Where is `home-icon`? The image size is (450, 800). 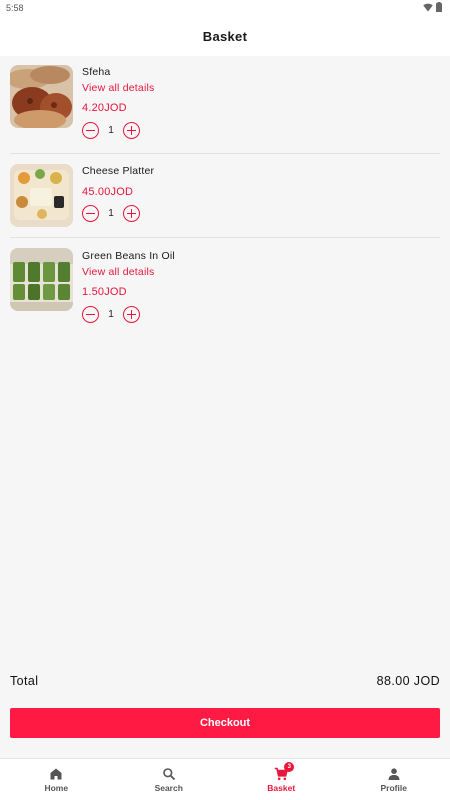
home-icon is located at coordinates (56, 774).